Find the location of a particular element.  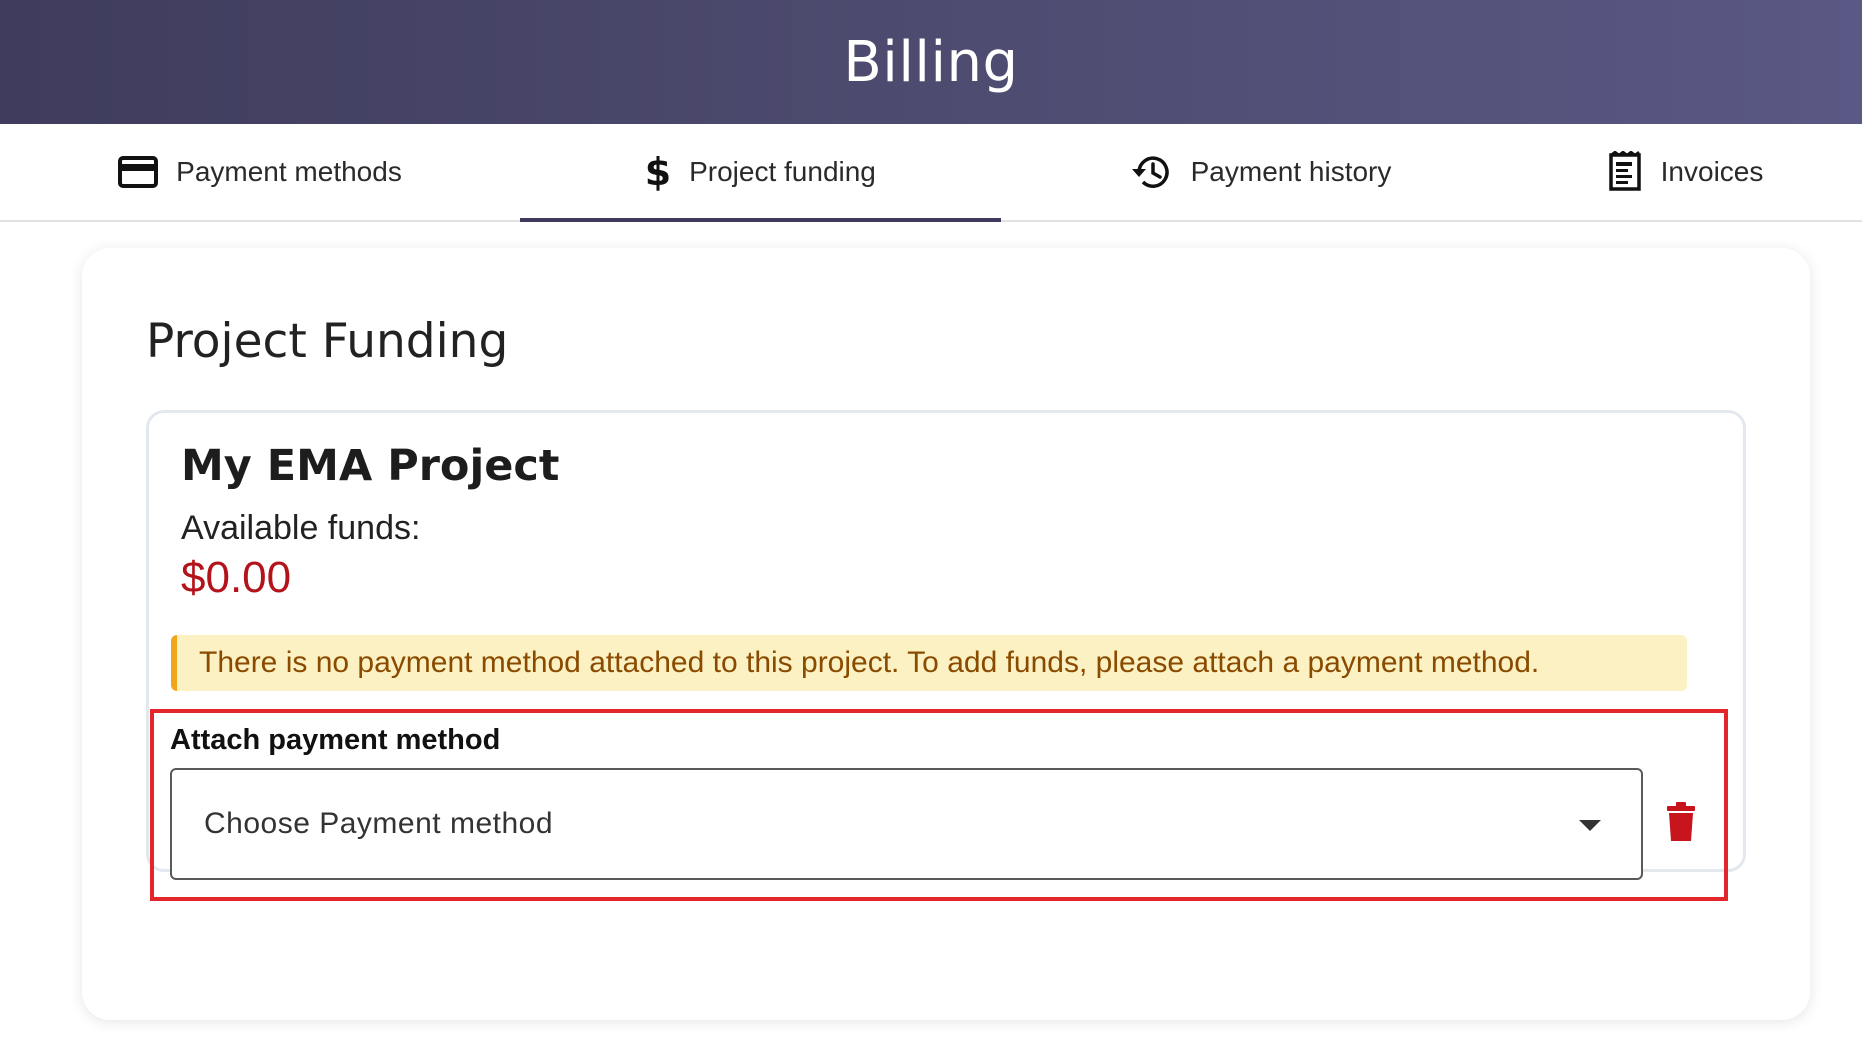

tab-payment-methods: Payment methods is located at coordinates (260, 172).